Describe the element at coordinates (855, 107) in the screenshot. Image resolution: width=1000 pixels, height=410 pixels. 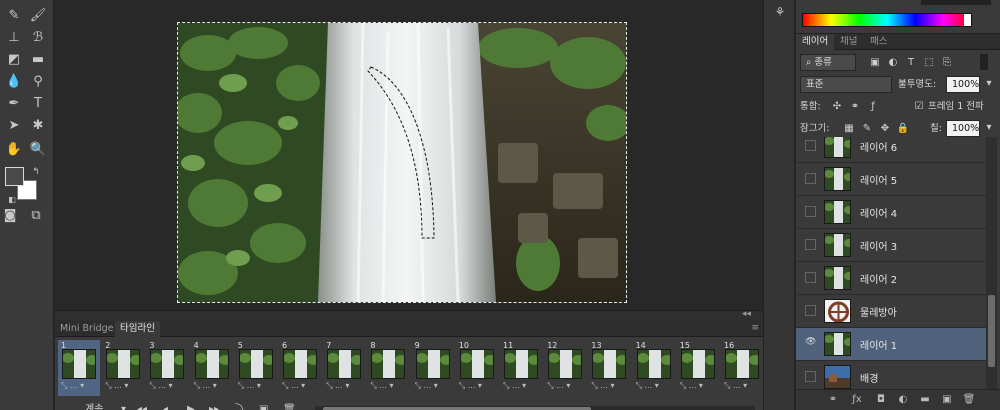
I see `unify-visibility-icon: ⚭` at that location.